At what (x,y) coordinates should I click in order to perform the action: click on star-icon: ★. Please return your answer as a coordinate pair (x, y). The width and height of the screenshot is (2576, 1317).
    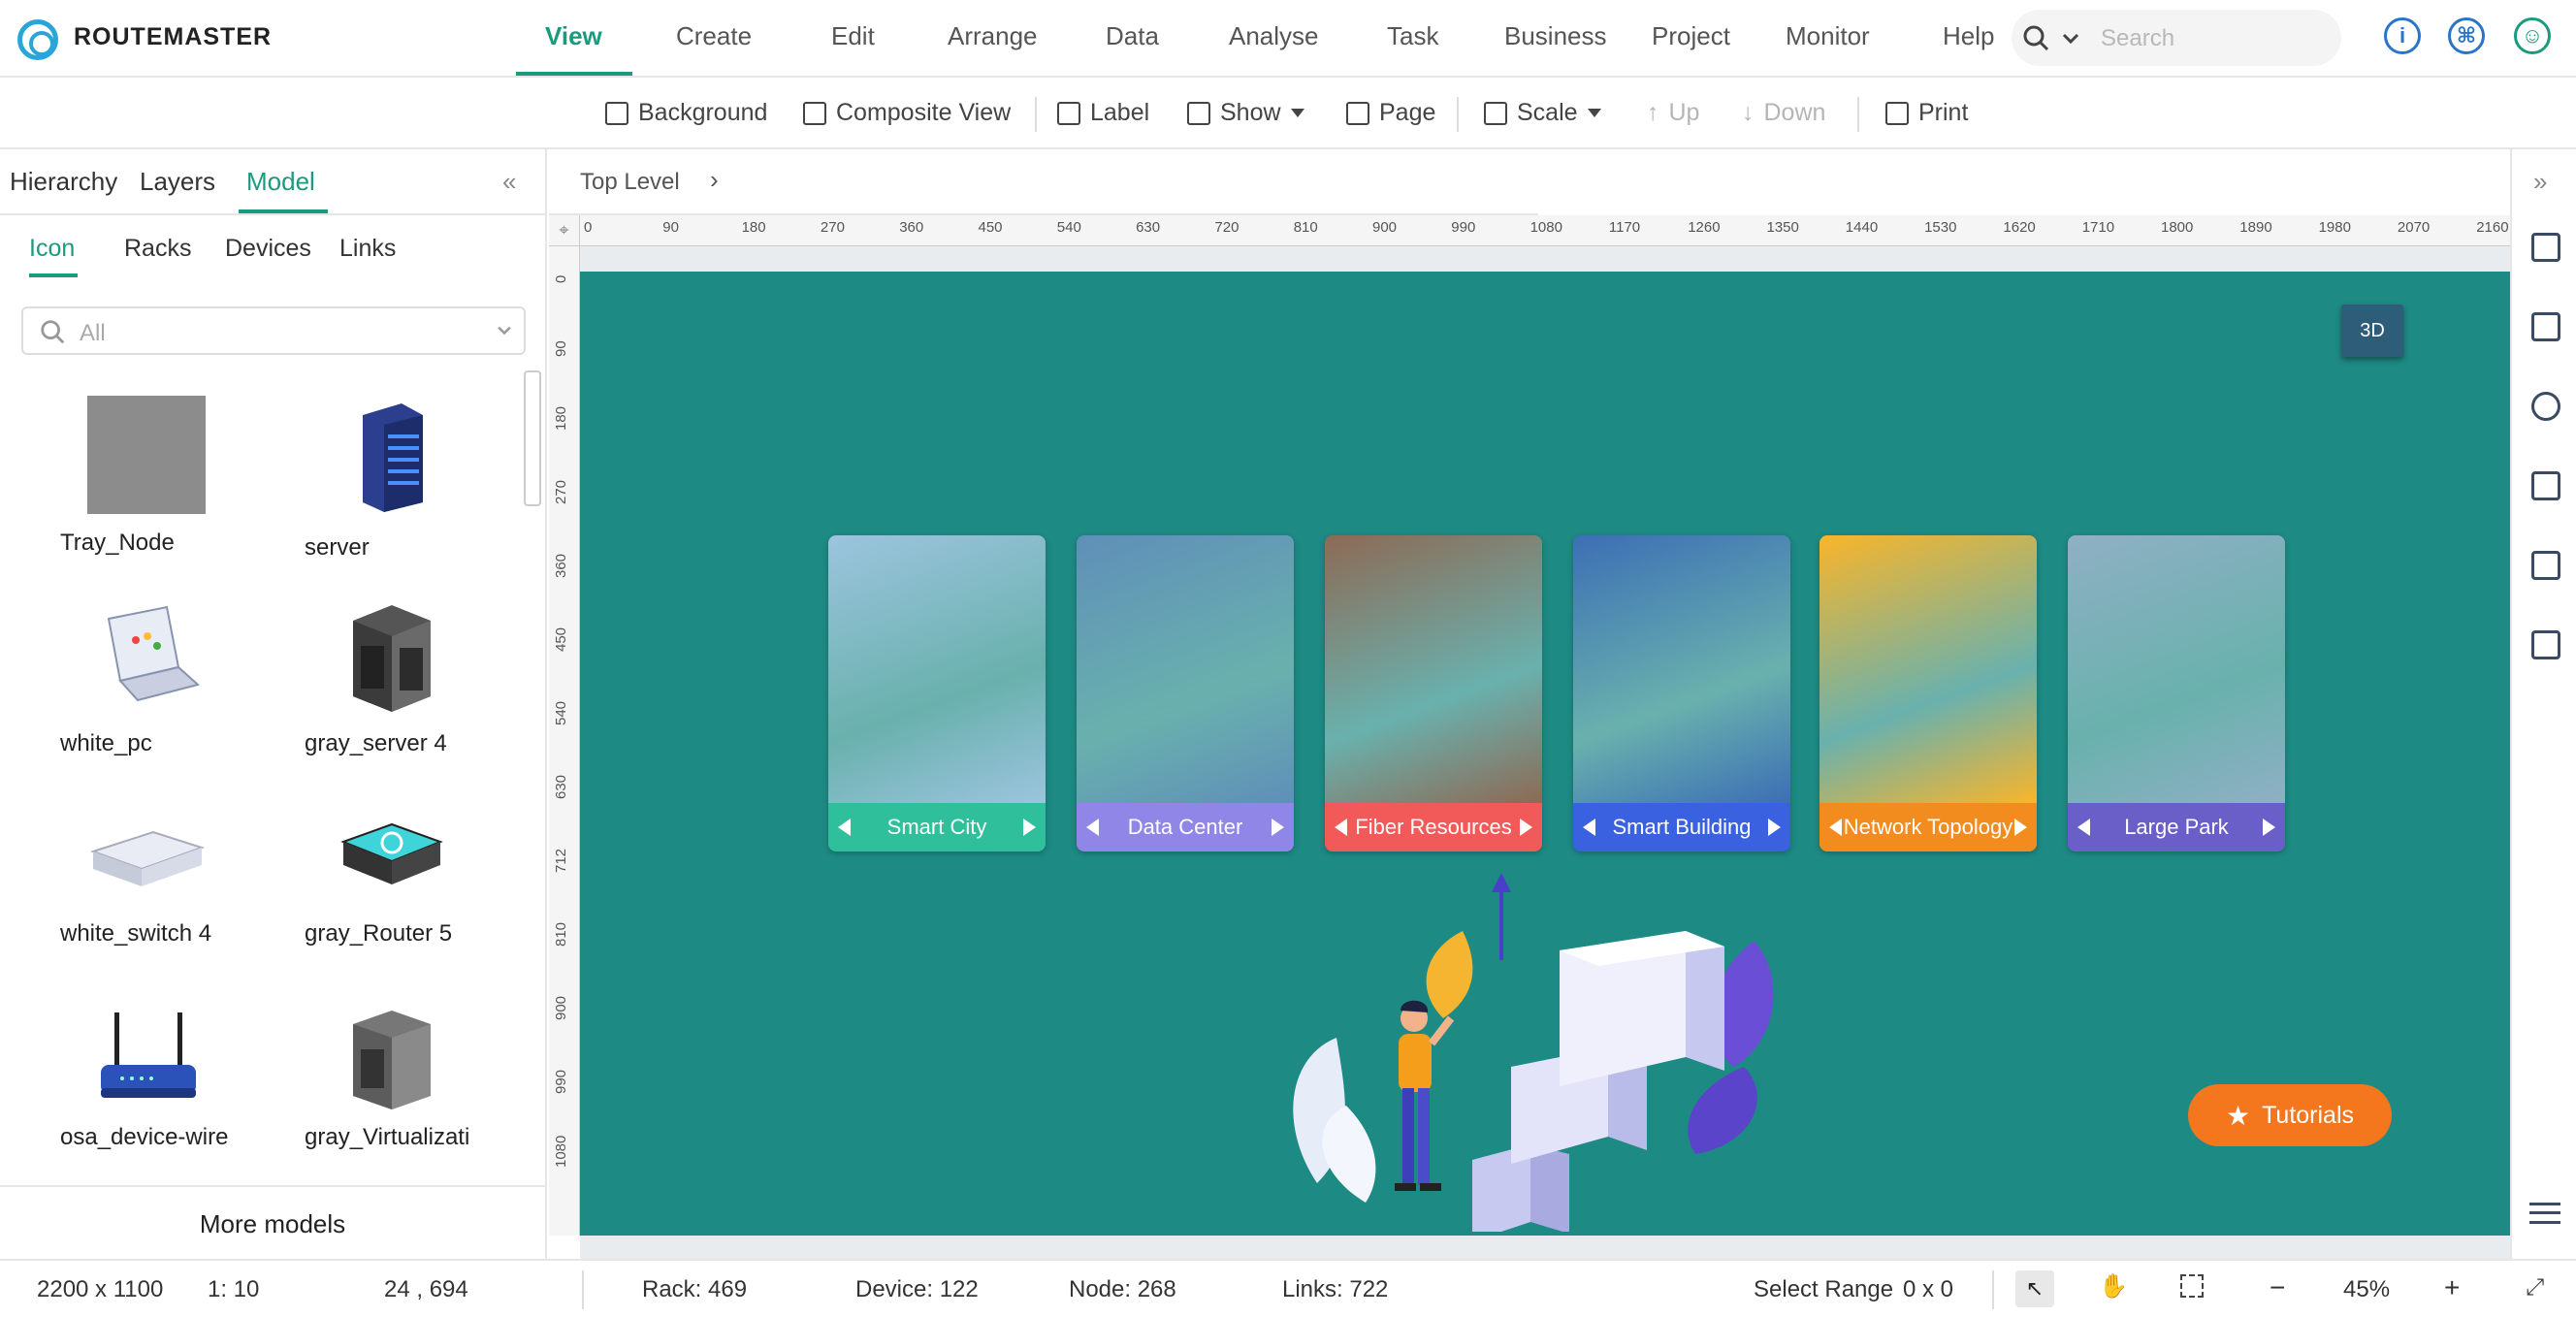
    Looking at the image, I should click on (2238, 1115).